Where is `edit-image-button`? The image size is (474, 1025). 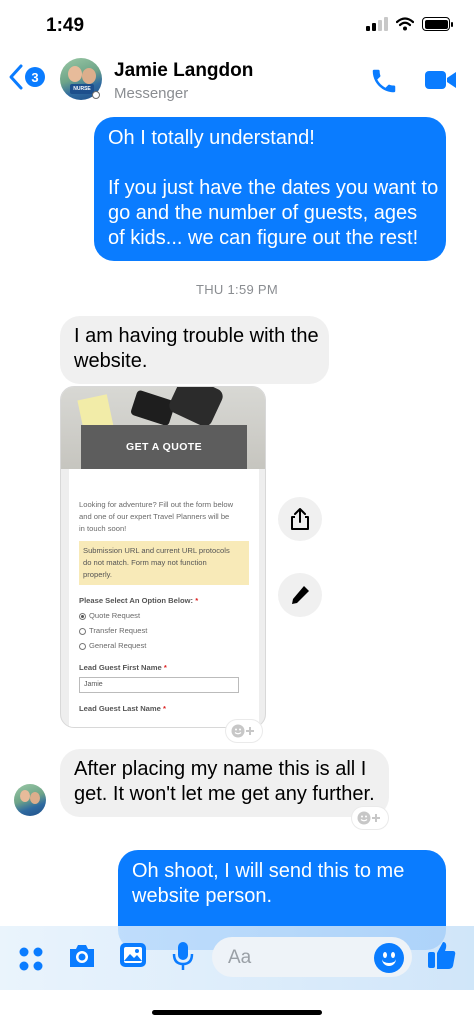 edit-image-button is located at coordinates (300, 595).